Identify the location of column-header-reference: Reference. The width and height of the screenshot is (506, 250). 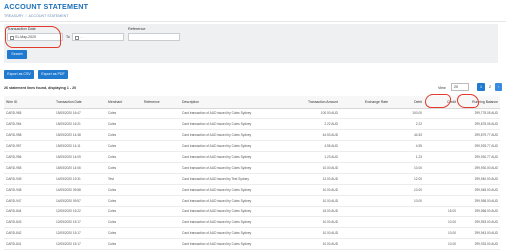
(161, 102).